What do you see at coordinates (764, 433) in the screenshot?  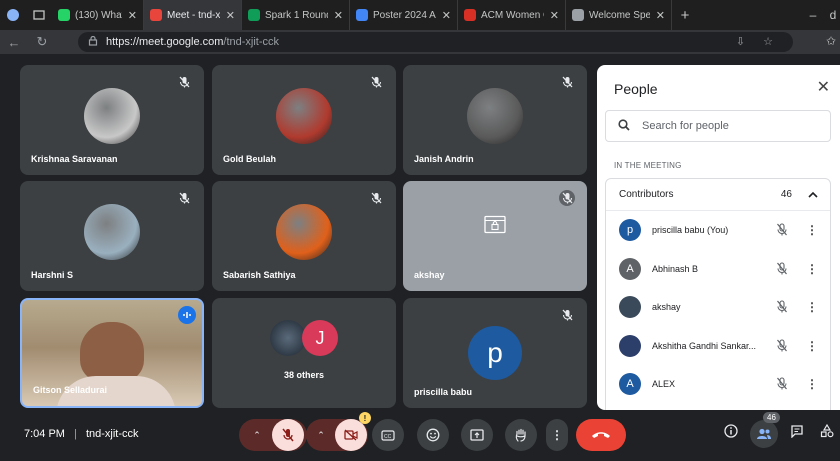 I see `people-icon` at bounding box center [764, 433].